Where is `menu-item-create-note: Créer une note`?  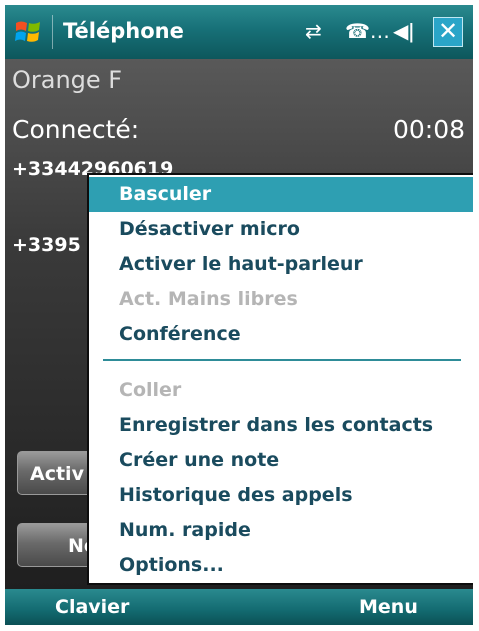
menu-item-create-note: Créer une note is located at coordinates (281, 460).